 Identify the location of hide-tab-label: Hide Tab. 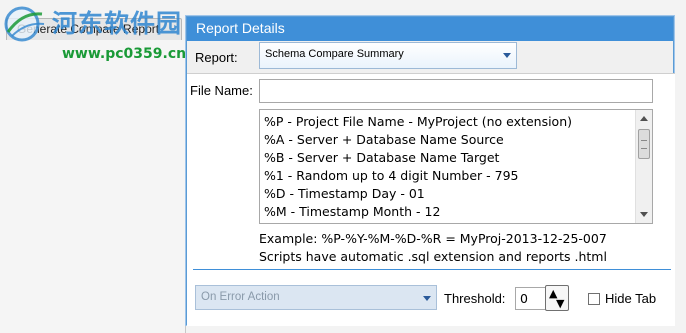
(630, 298).